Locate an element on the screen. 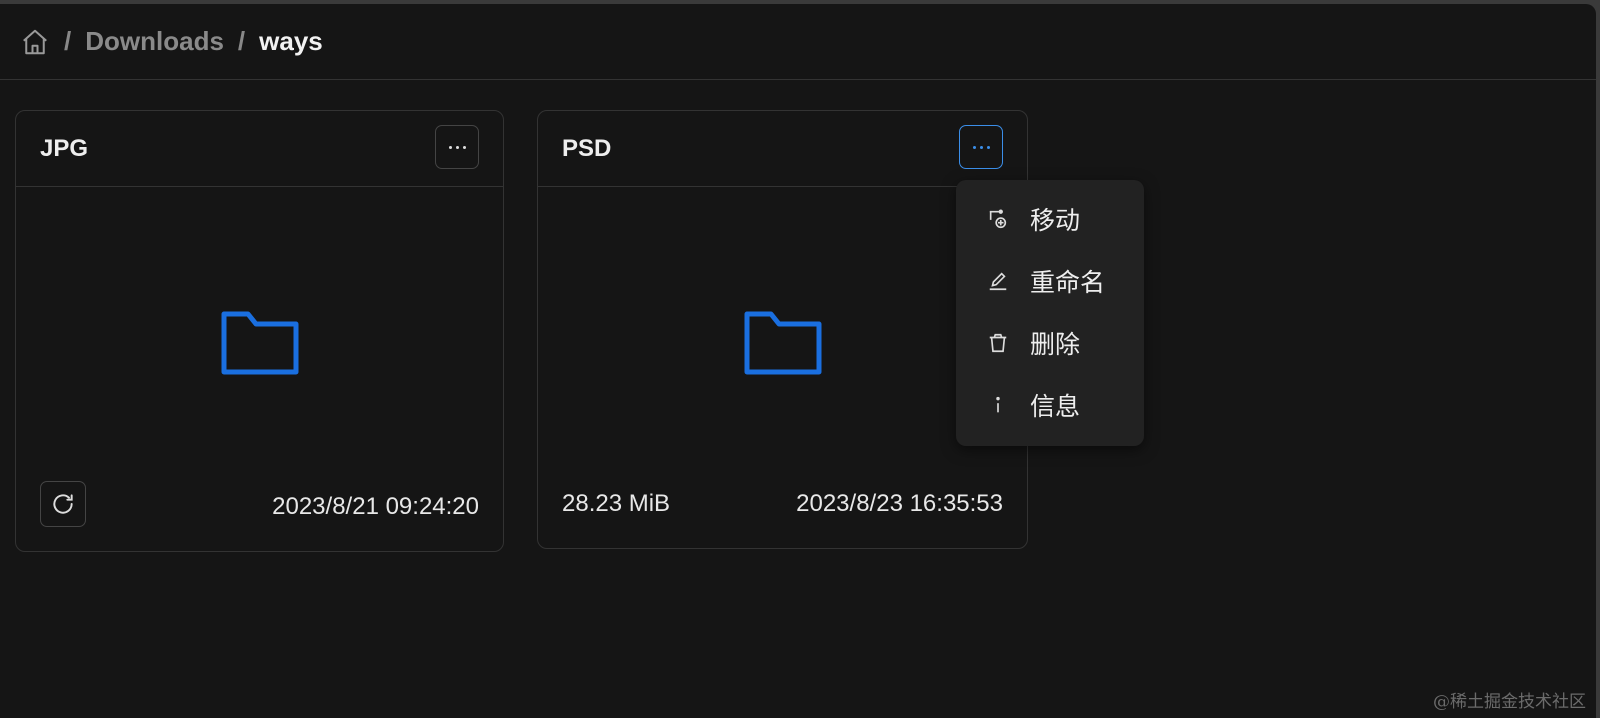 The height and width of the screenshot is (718, 1600). refresh-button is located at coordinates (63, 504).